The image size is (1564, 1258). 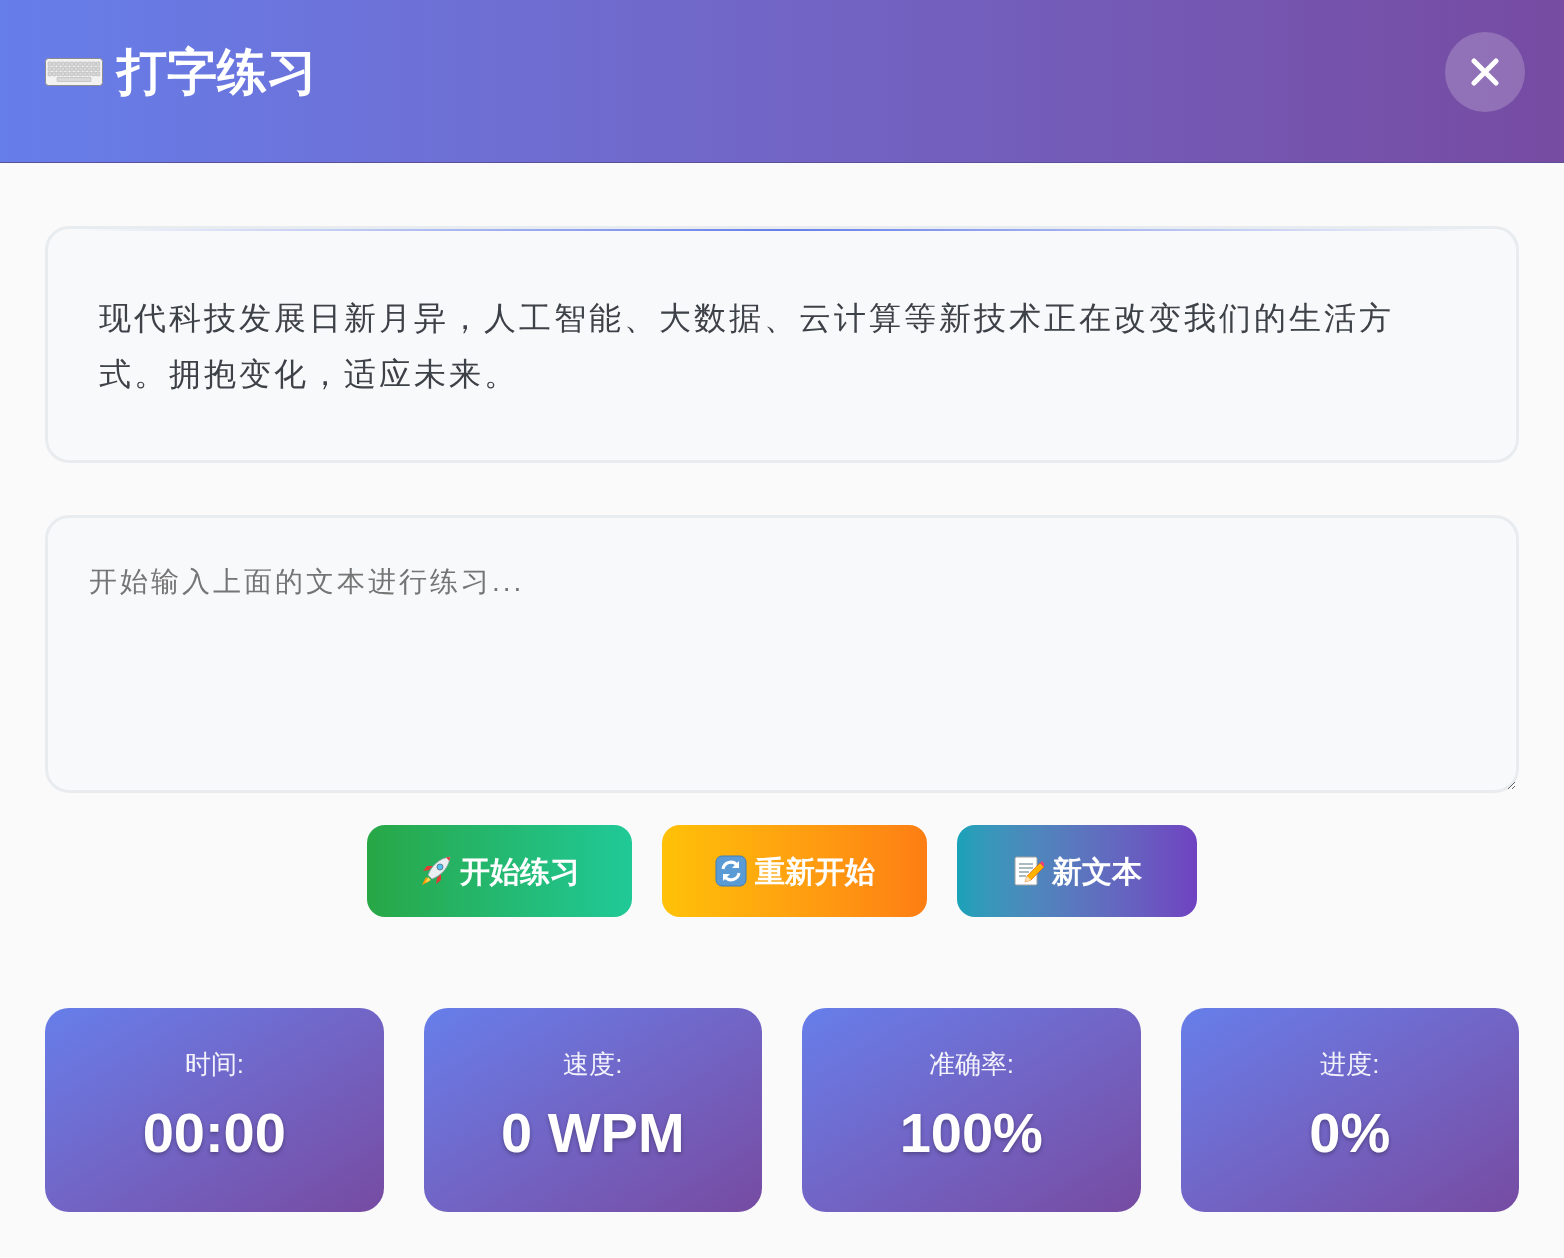 I want to click on stat-value: 00:00, so click(x=214, y=1133).